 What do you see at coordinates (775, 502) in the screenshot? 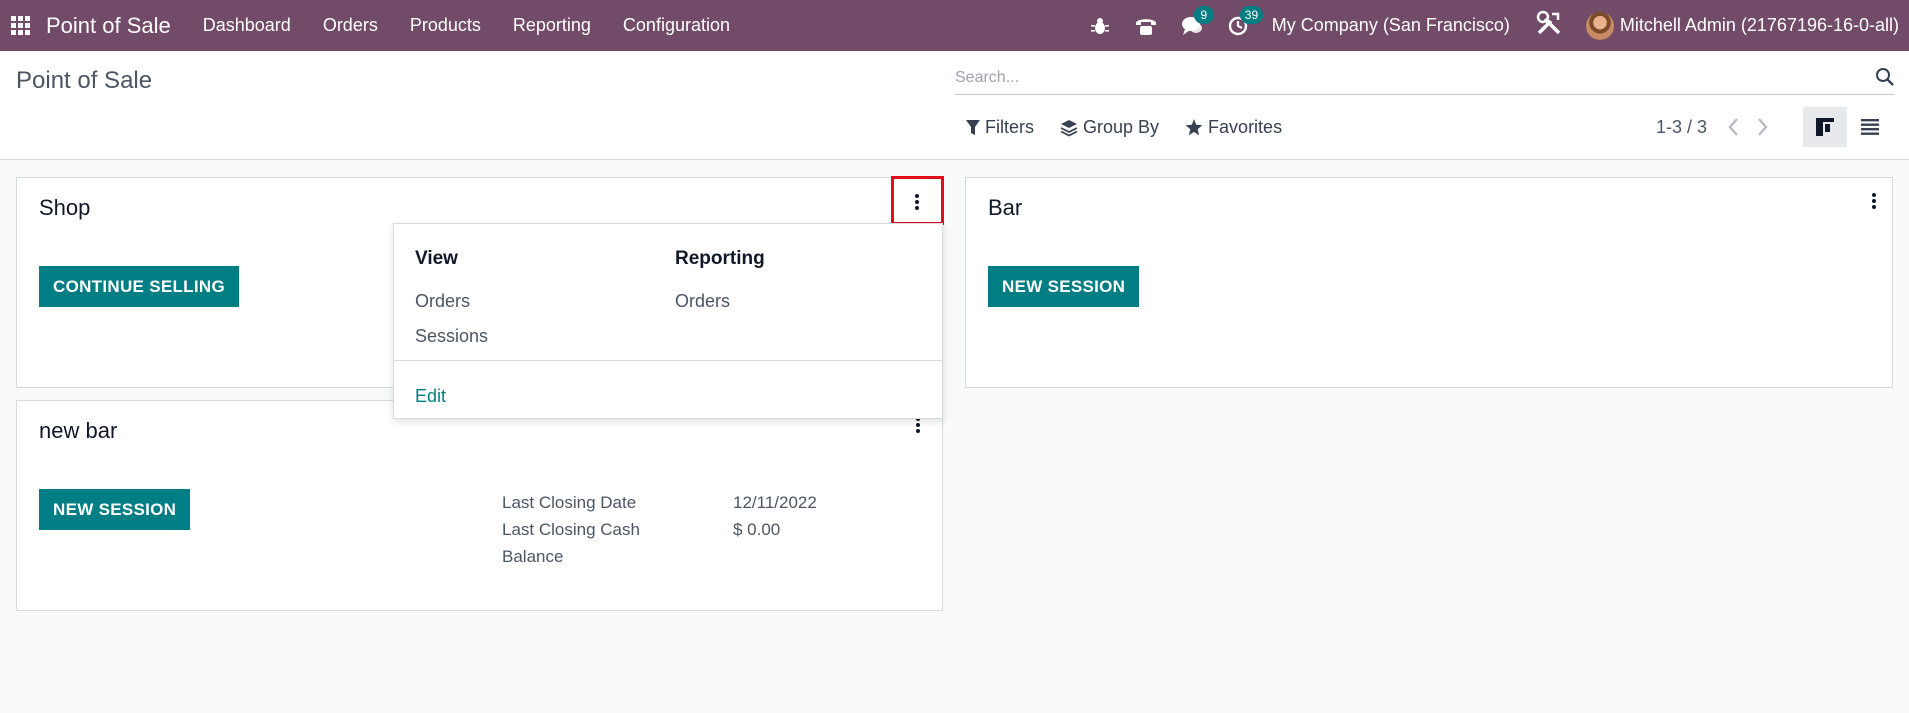
I see `last-closing-date-value: 12/11/2022` at bounding box center [775, 502].